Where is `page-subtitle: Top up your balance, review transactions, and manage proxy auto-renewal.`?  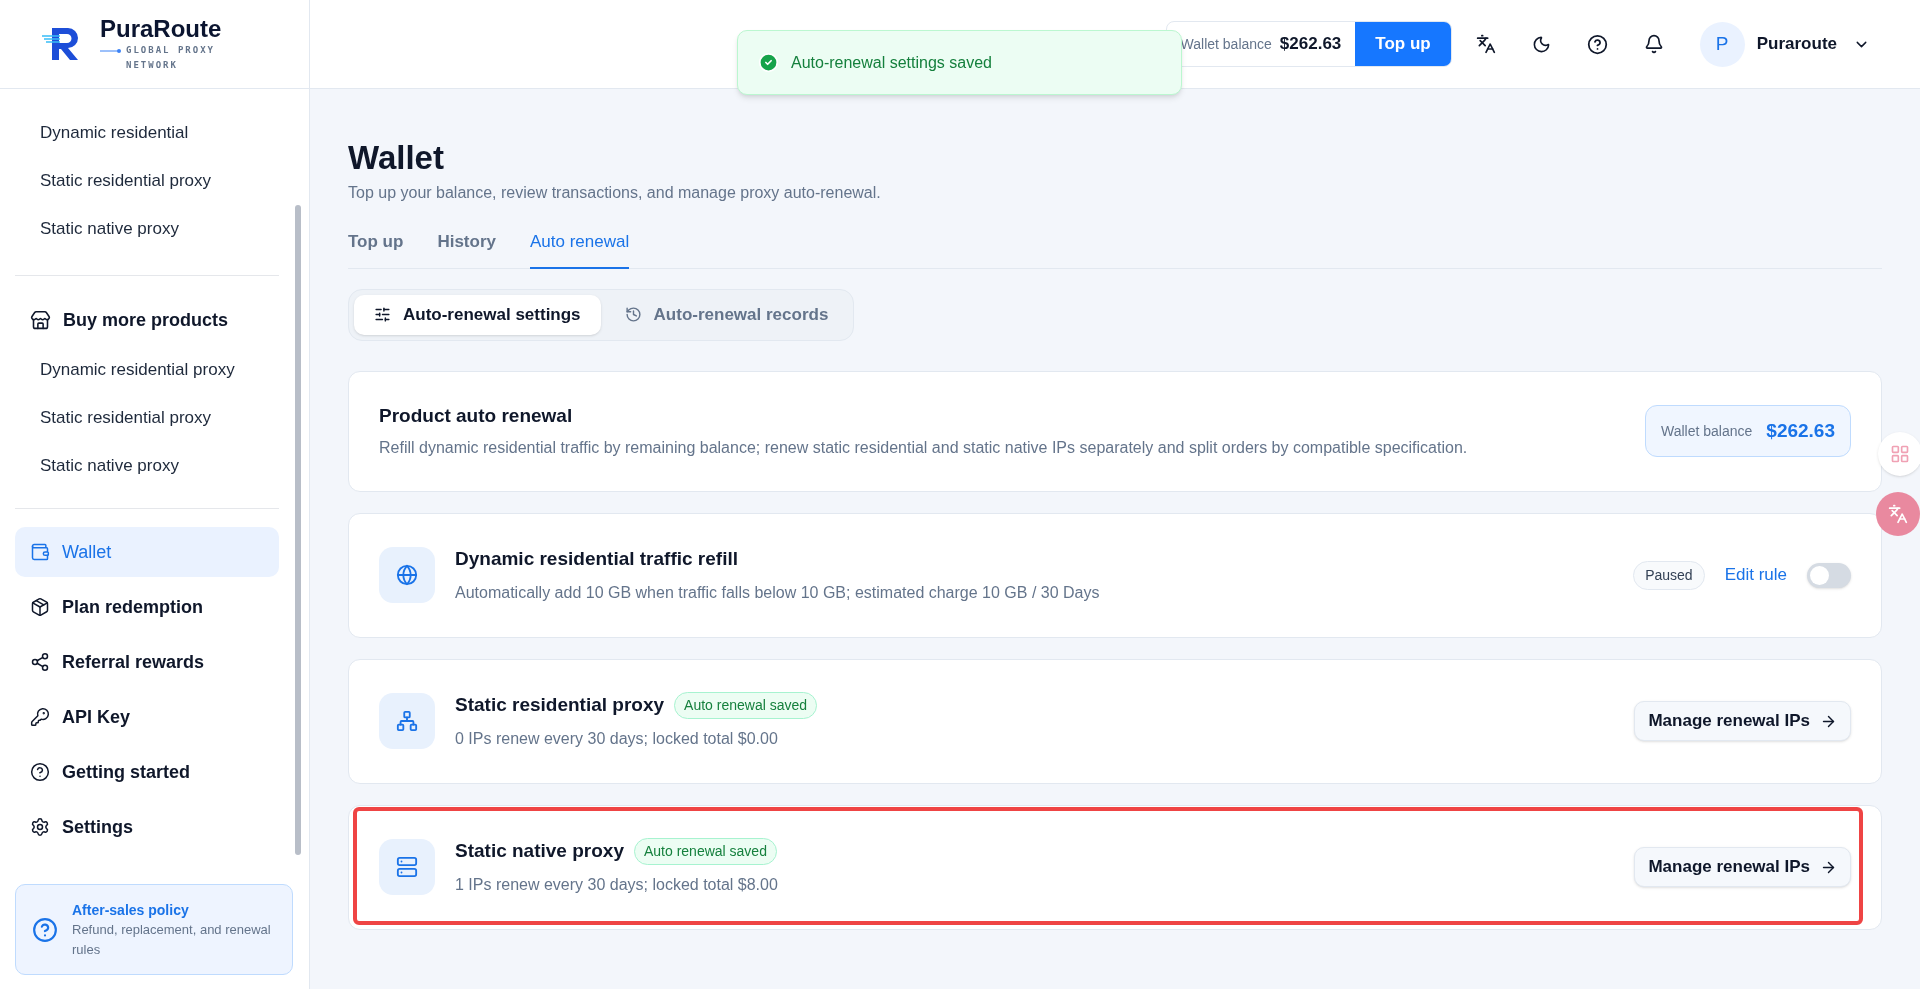
page-subtitle: Top up your balance, review transactions, and manage proxy auto-renewal. is located at coordinates (615, 193).